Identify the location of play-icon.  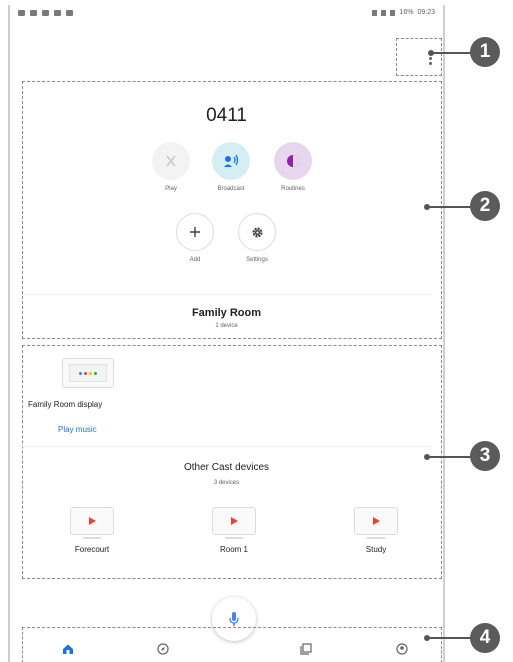
(171, 161).